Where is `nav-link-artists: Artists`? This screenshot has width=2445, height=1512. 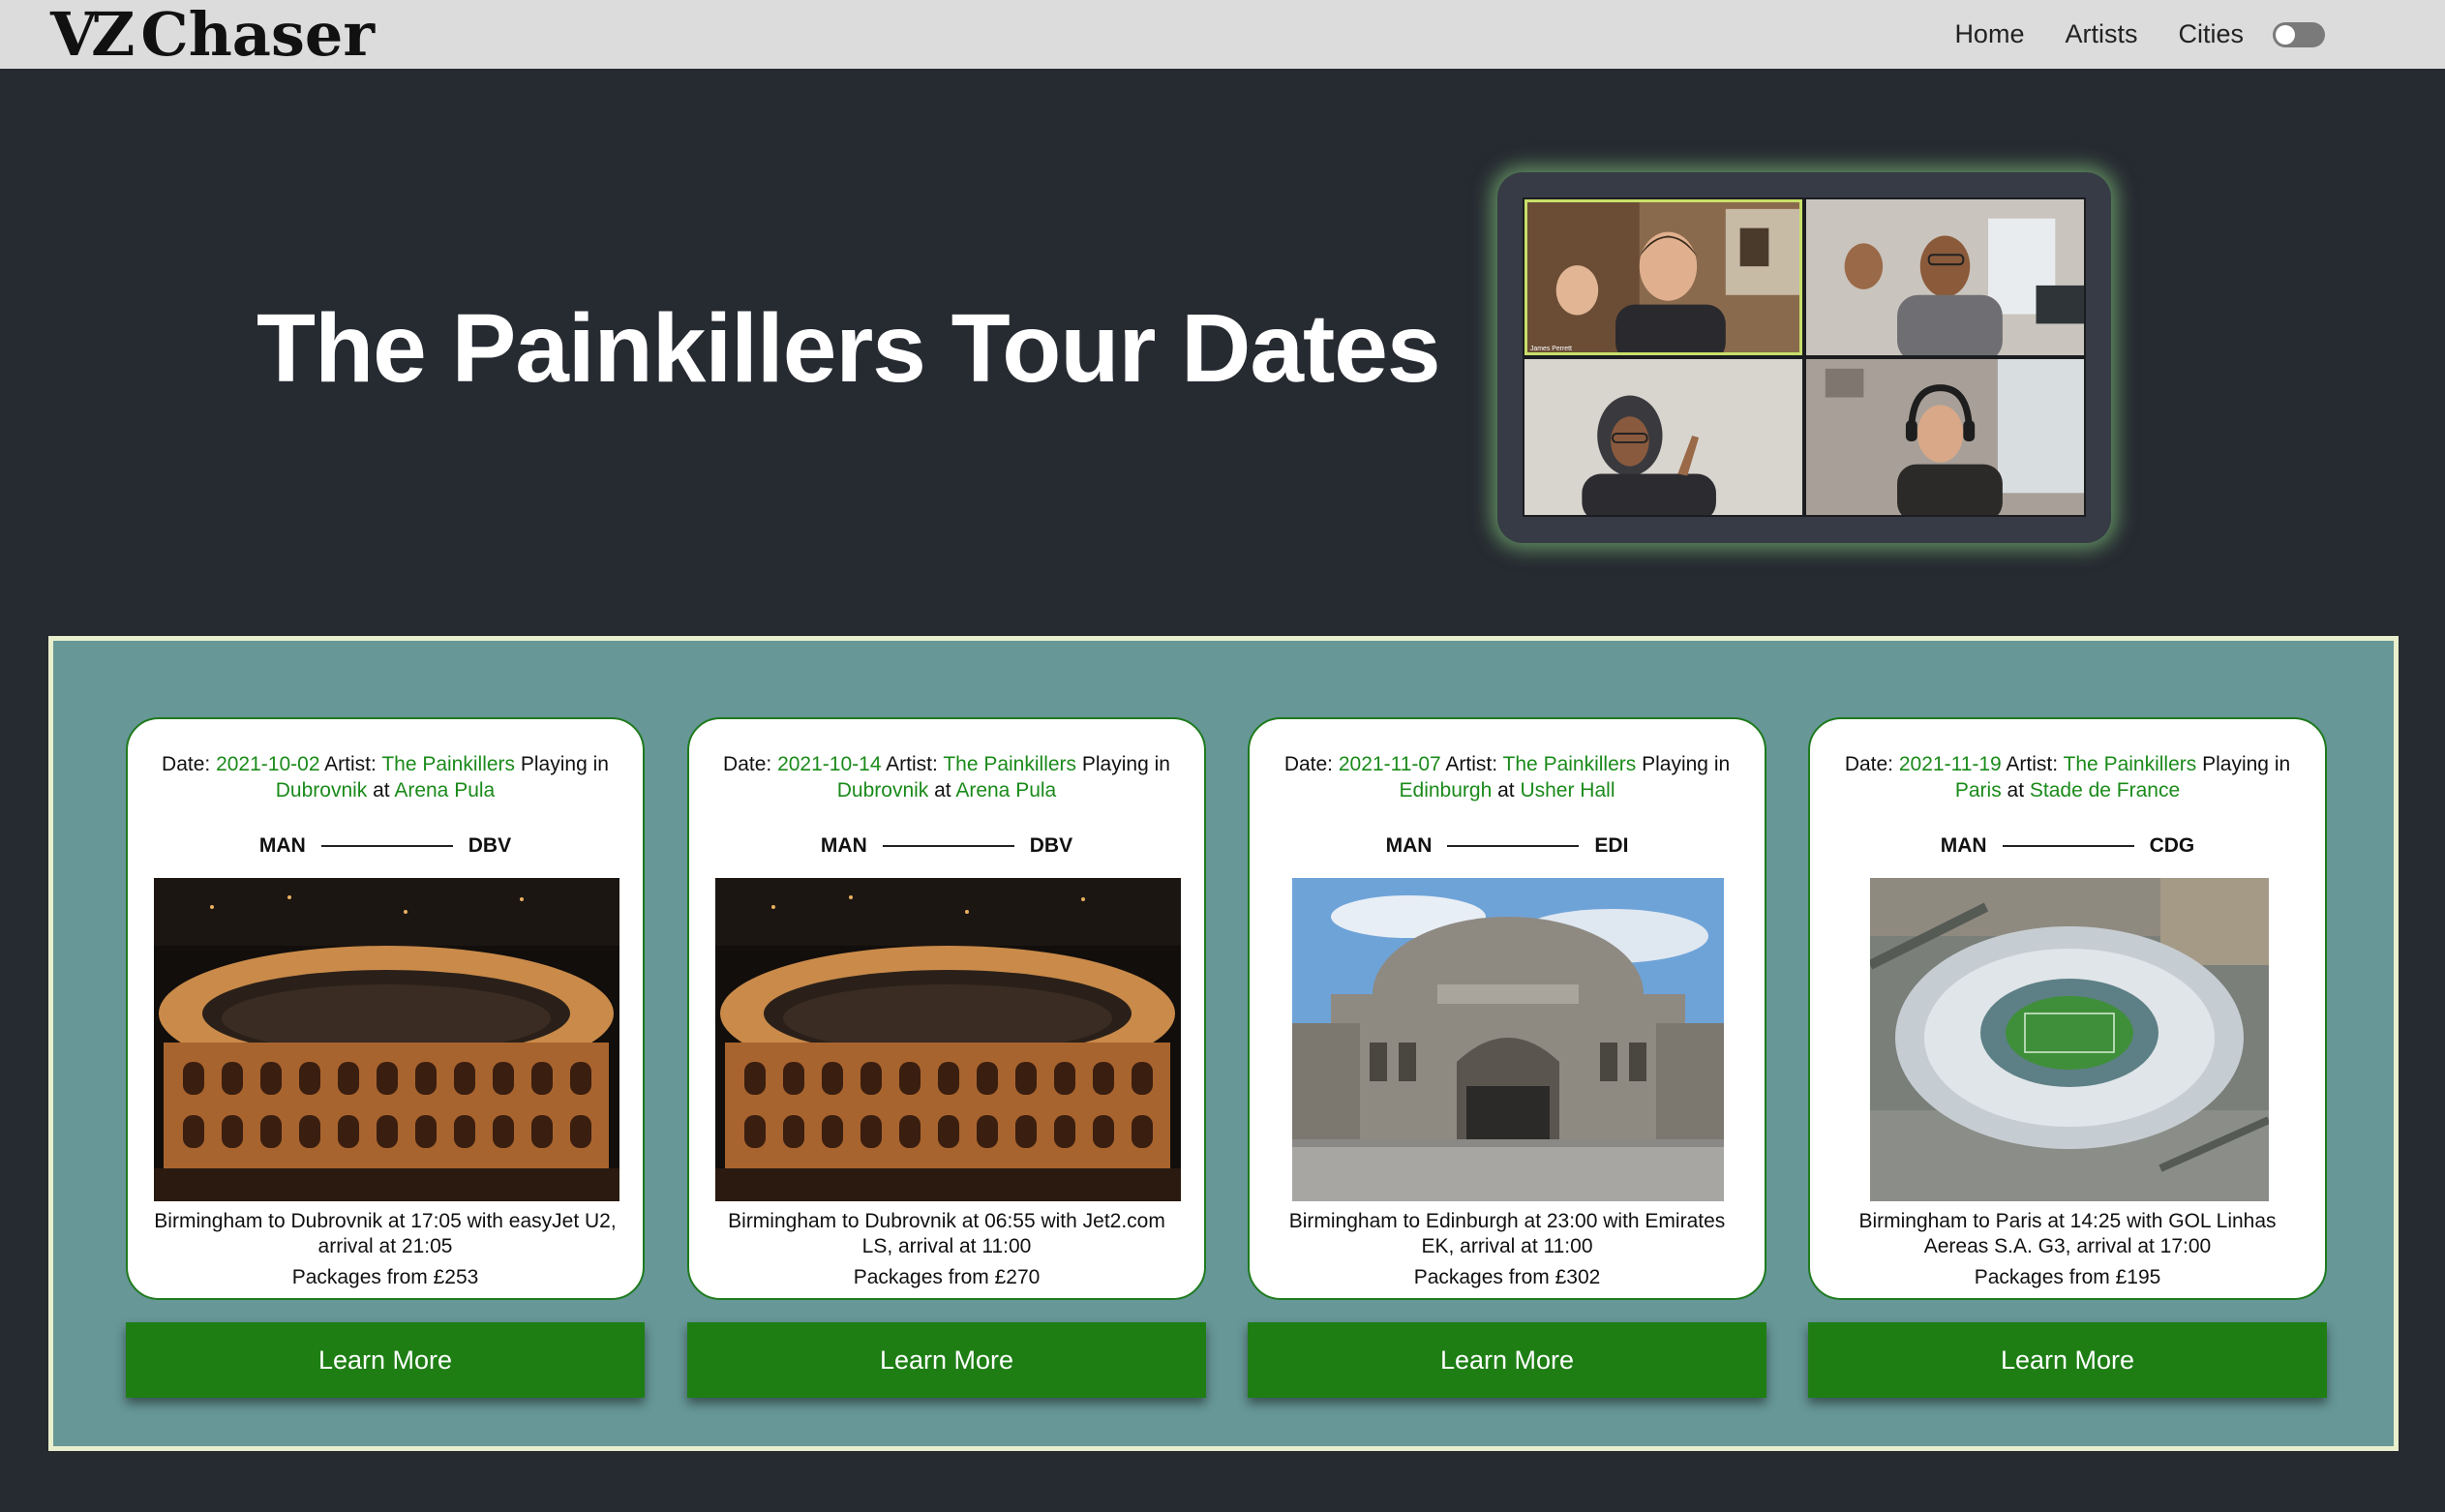
nav-link-artists: Artists is located at coordinates (2101, 34).